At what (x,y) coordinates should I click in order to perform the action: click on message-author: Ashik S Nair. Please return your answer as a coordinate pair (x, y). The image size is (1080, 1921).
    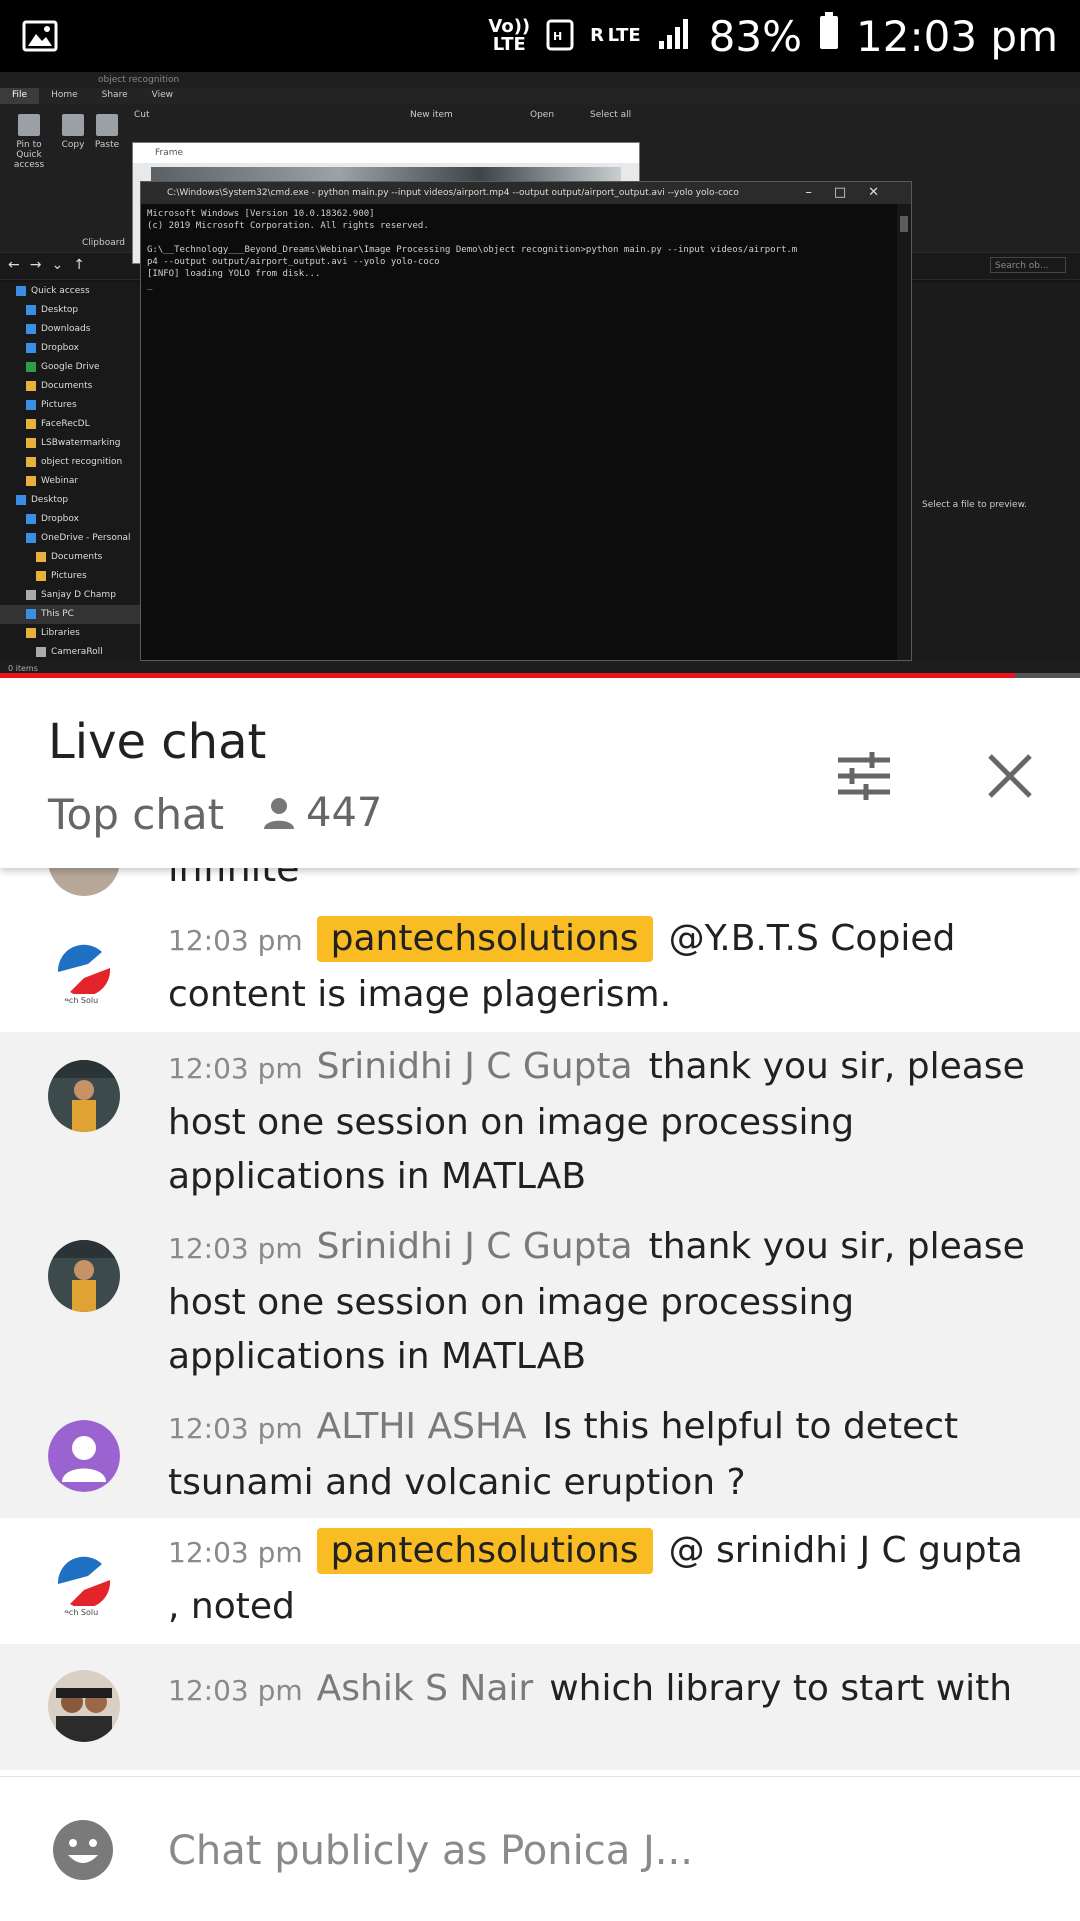
    Looking at the image, I should click on (425, 1688).